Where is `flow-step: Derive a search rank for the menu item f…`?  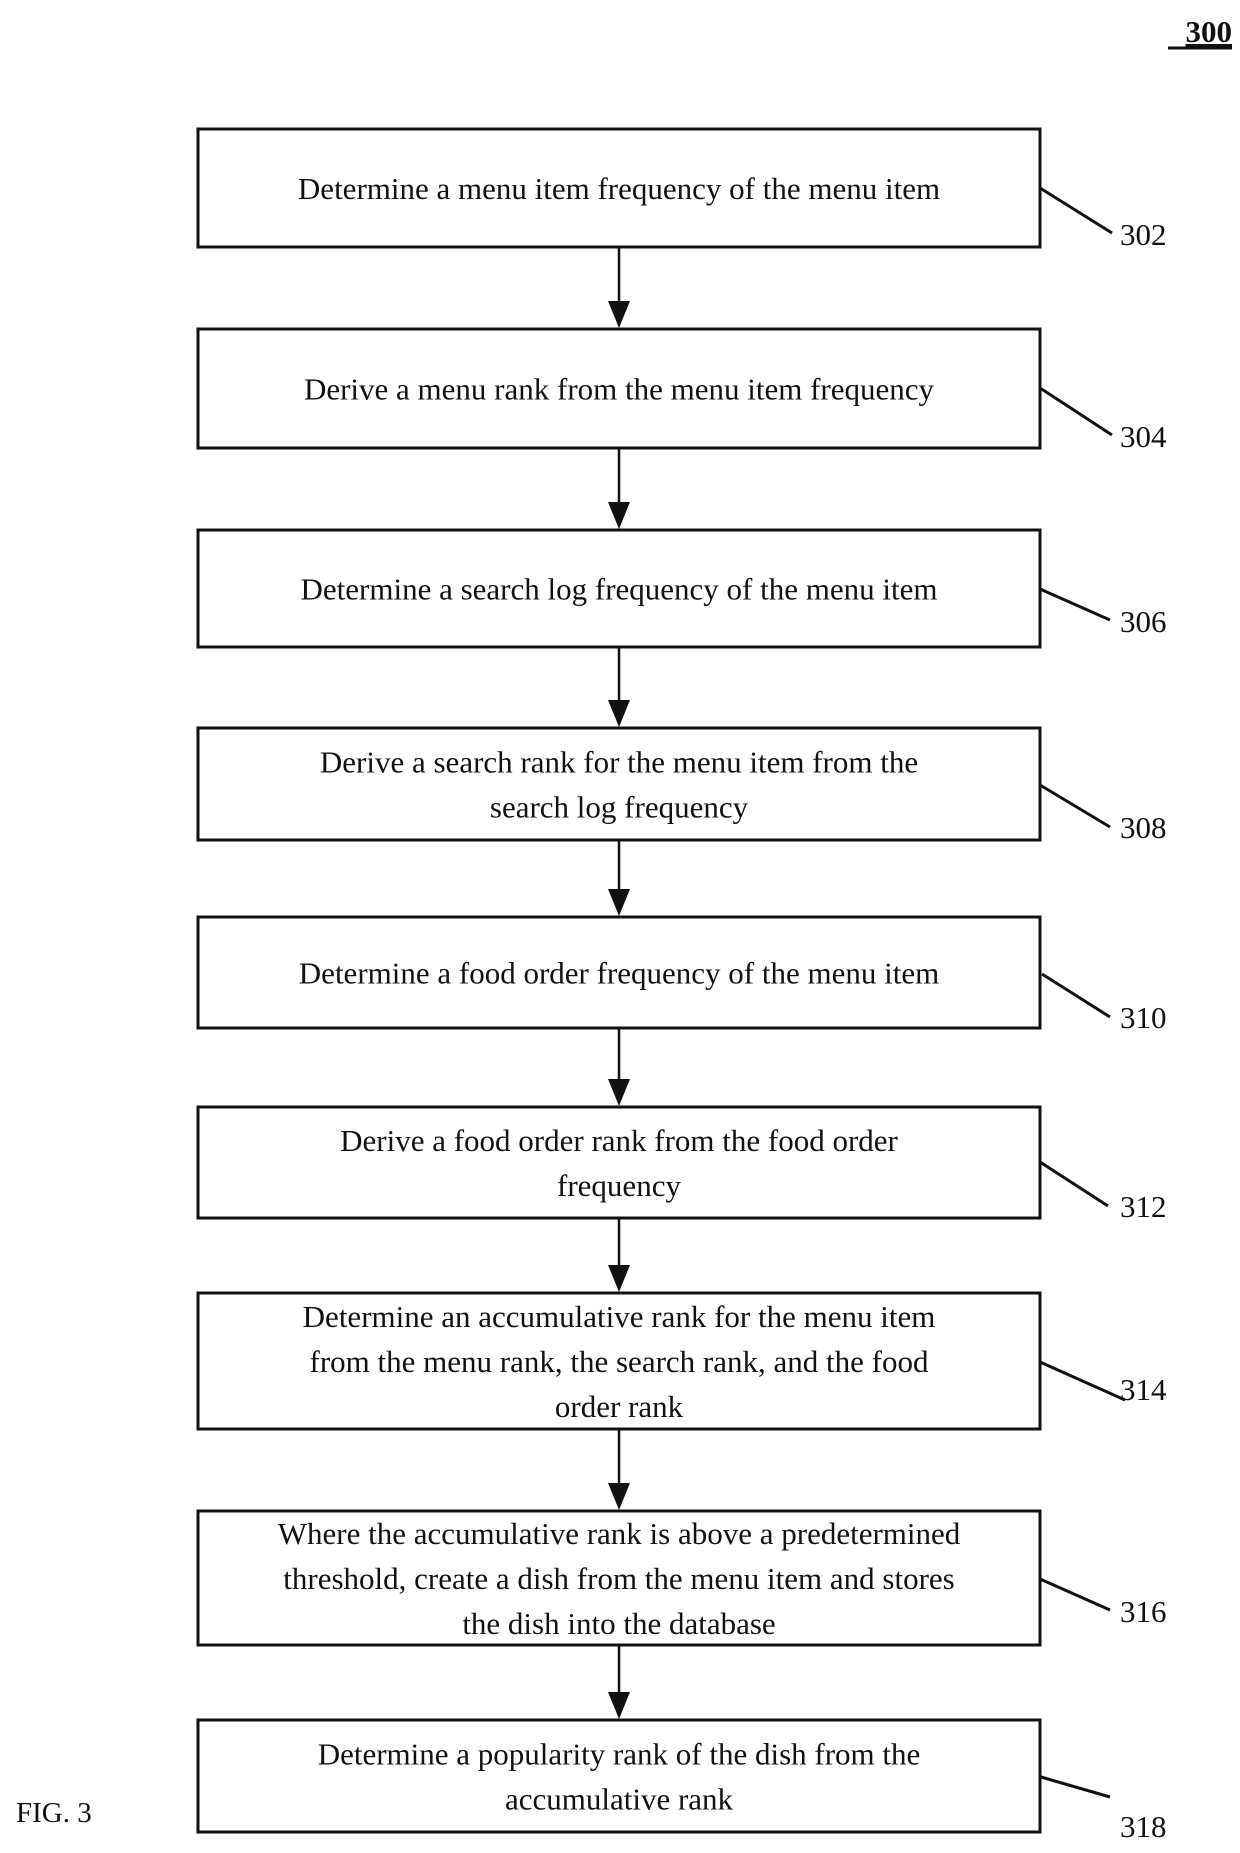 flow-step: Derive a search rank for the menu item f… is located at coordinates (681, 785).